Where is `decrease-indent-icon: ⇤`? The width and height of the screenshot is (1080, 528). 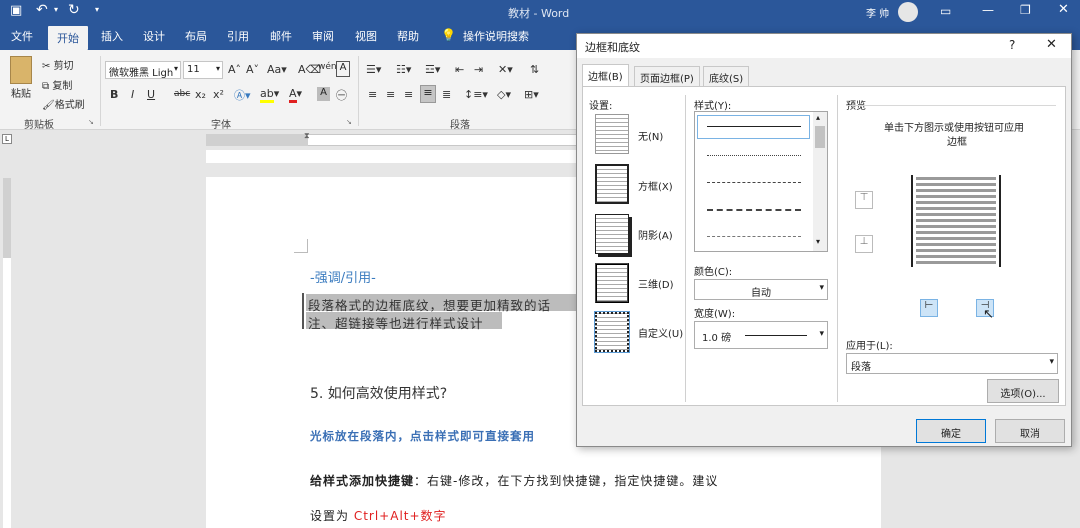 decrease-indent-icon: ⇤ is located at coordinates (459, 69).